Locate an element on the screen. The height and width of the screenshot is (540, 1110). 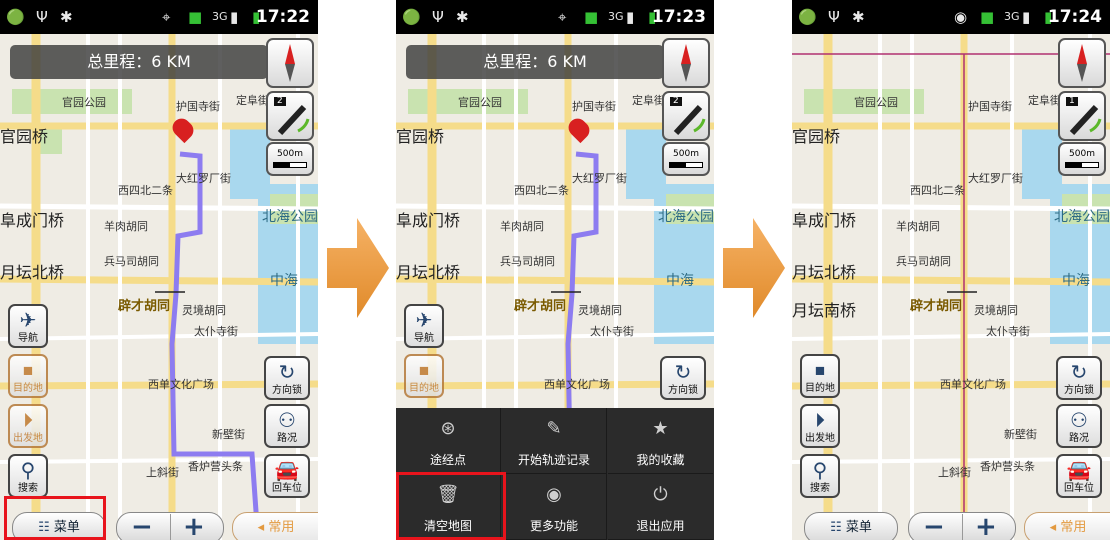
menu-item-label: 途经点 is located at coordinates (447, 460).